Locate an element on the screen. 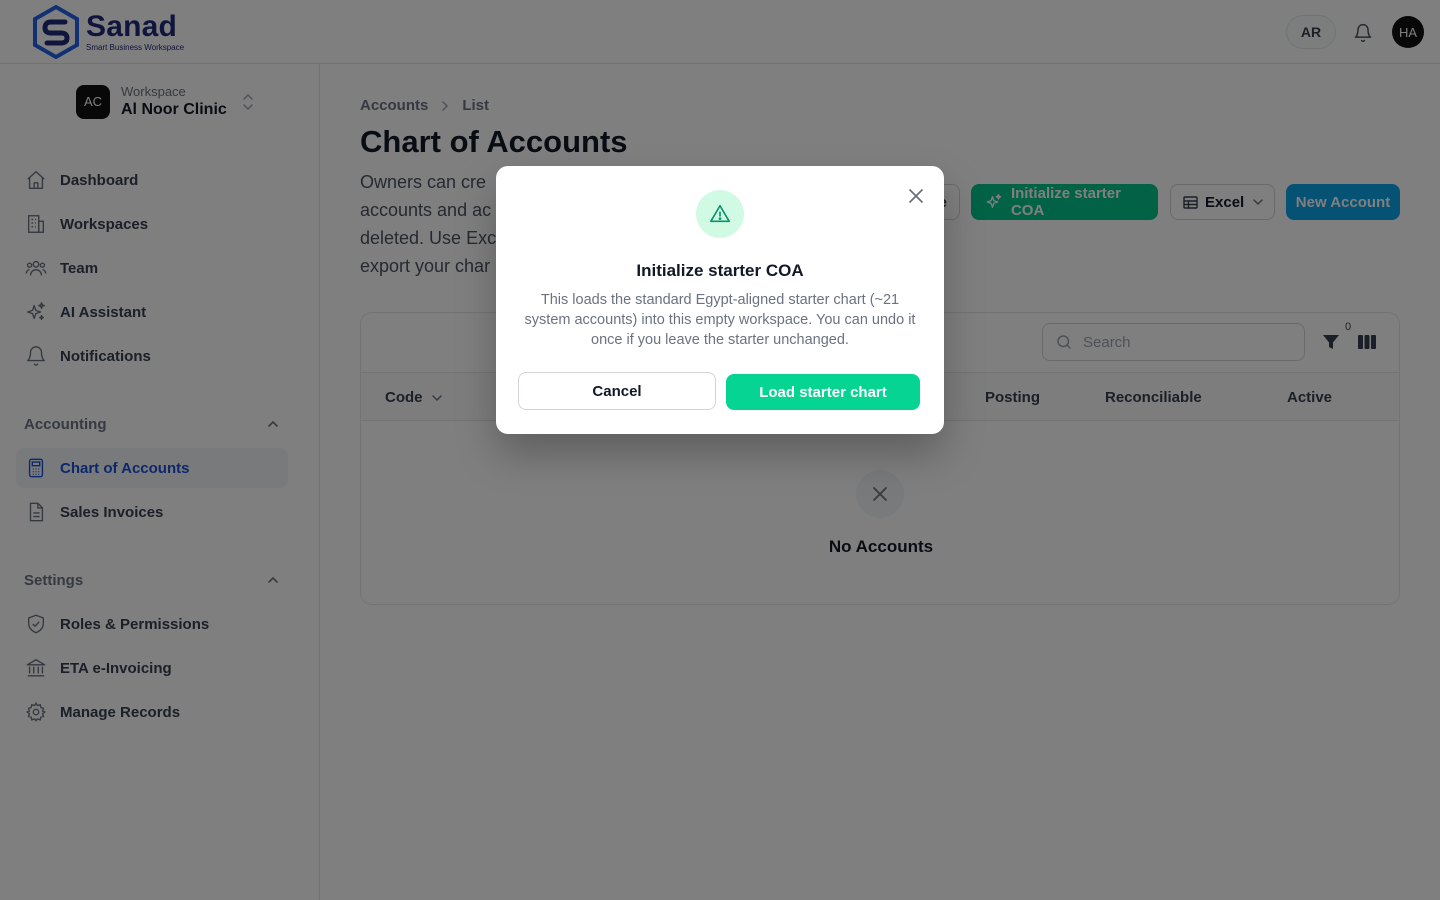 Image resolution: width=1440 pixels, height=900 pixels. close-icon is located at coordinates (916, 196).